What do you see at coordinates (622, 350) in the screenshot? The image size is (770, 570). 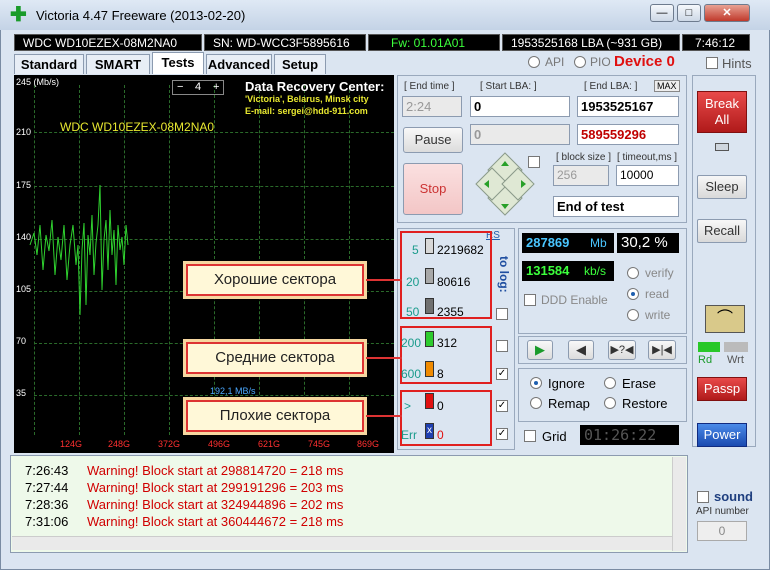 I see `random-seek-icon: ▶?◀` at bounding box center [622, 350].